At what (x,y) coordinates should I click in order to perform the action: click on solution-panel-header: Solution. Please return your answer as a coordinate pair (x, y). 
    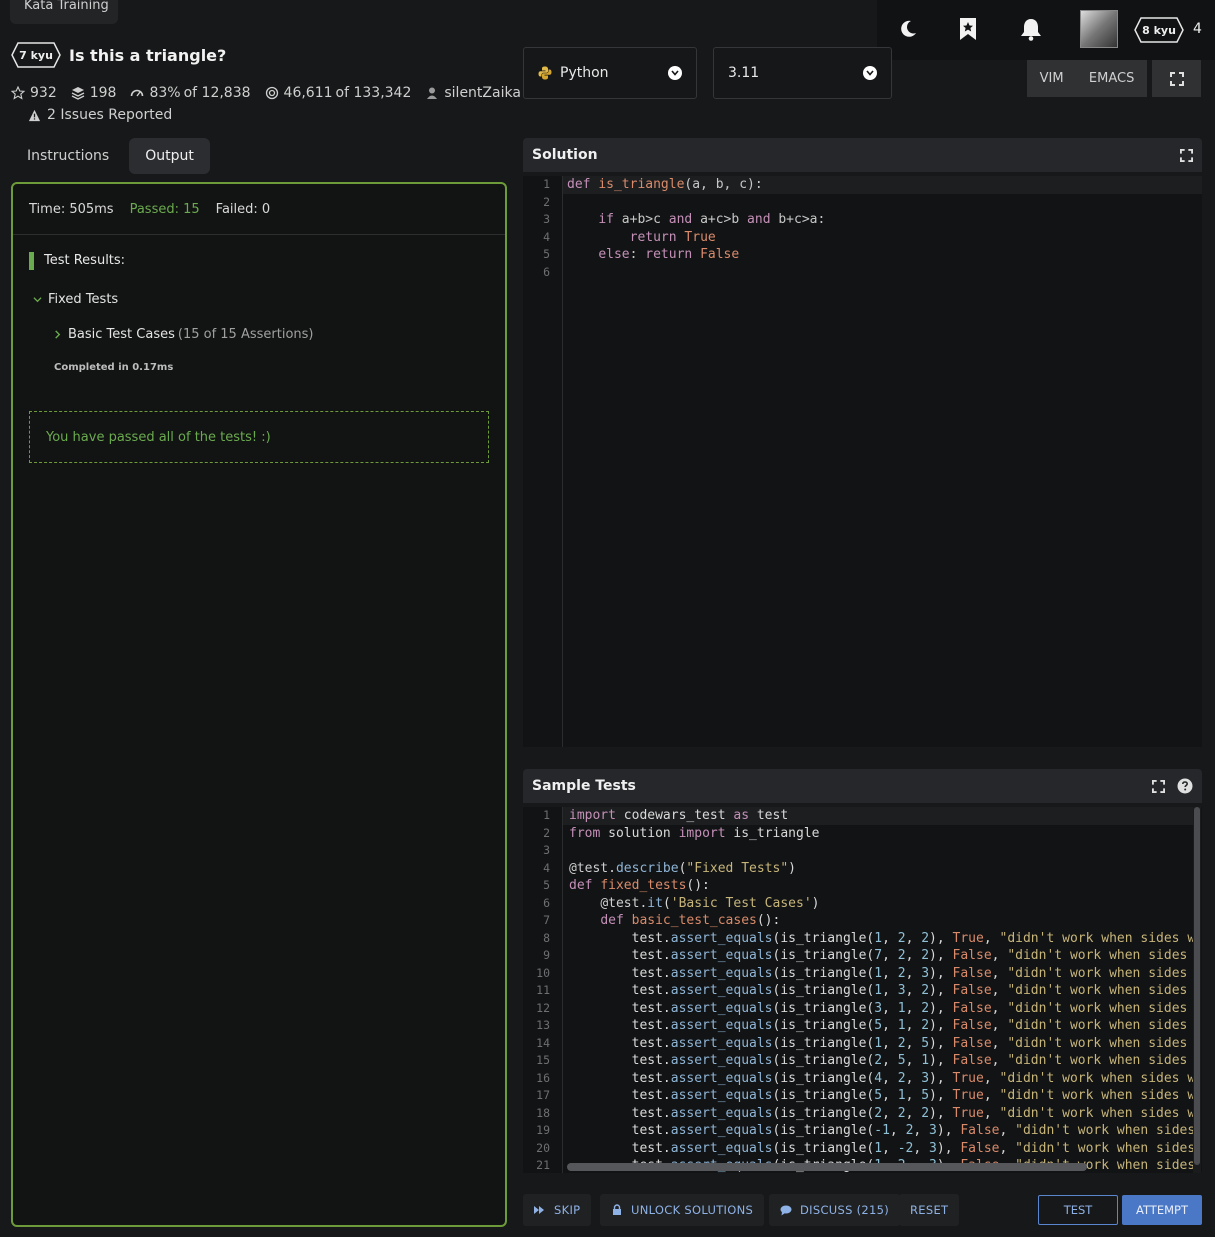
    Looking at the image, I should click on (862, 155).